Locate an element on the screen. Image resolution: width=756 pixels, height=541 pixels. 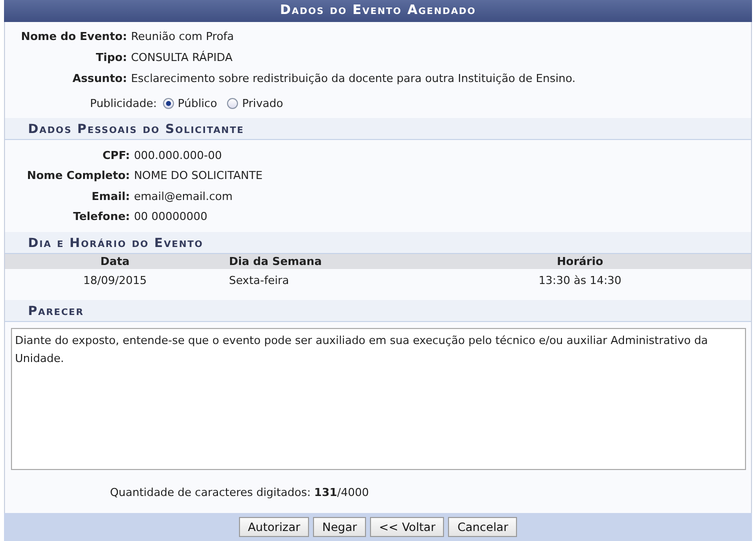
section-heading: Dados Pessoais do Solicitante is located at coordinates (378, 129).